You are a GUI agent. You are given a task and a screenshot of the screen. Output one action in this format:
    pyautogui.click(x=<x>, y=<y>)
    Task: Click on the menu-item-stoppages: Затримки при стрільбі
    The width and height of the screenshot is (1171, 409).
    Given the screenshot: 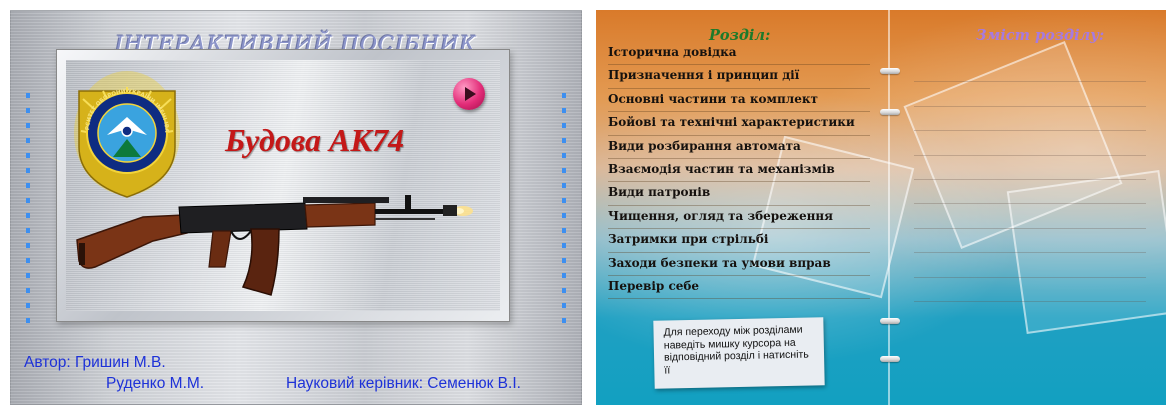 What is the action you would take?
    pyautogui.click(x=739, y=242)
    